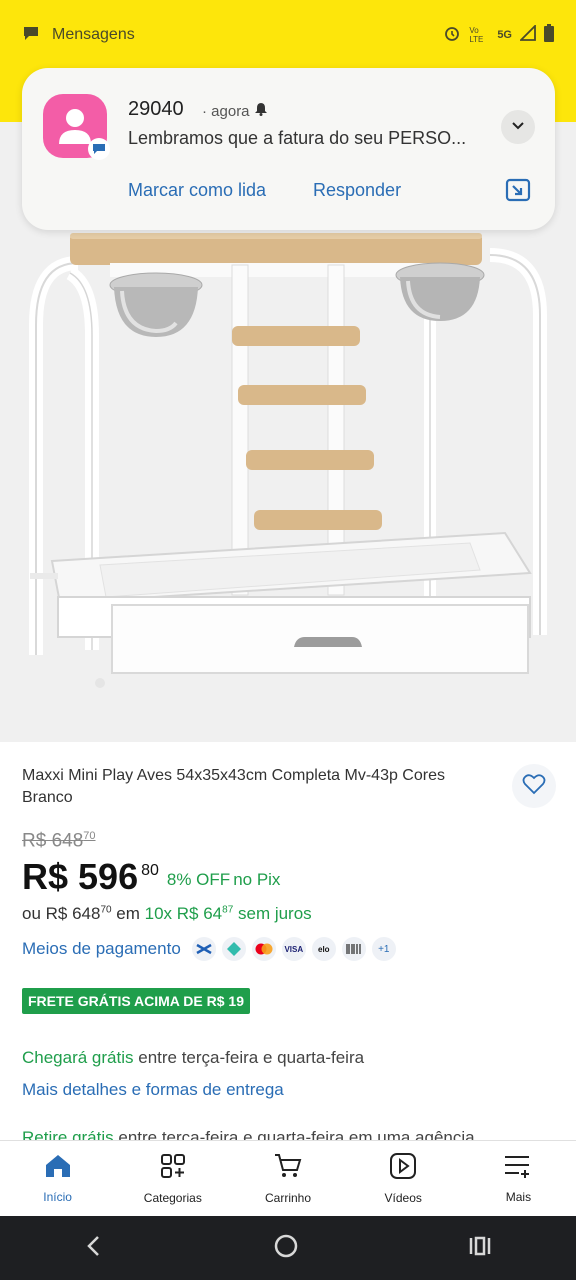 The width and height of the screenshot is (576, 1280). I want to click on original-price: R$ 64870, so click(59, 841).